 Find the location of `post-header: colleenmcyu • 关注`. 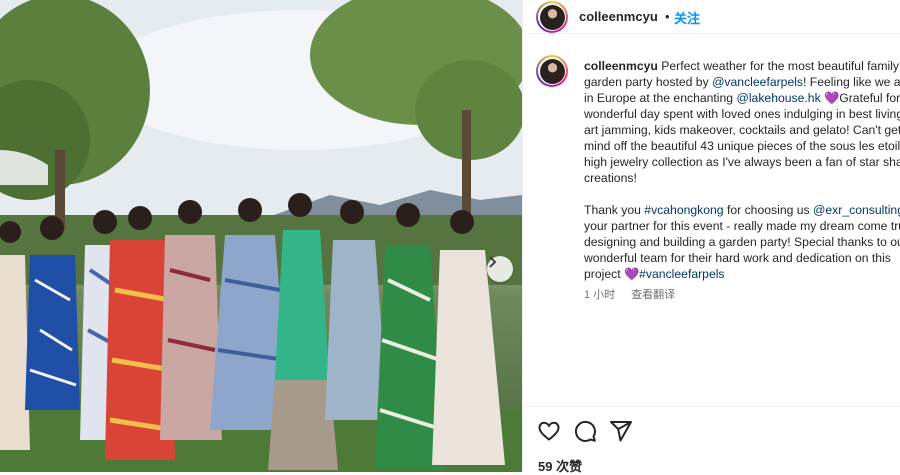

post-header: colleenmcyu • 关注 is located at coordinates (711, 17).